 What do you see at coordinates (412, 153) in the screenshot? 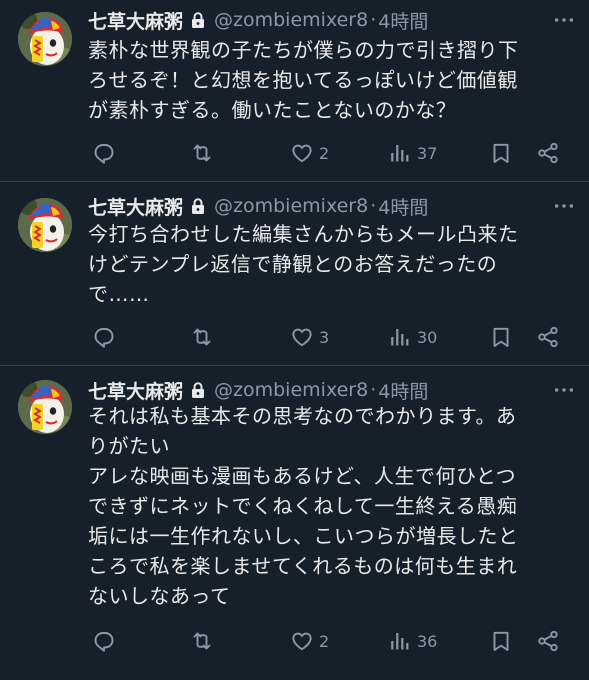
I see `views-button: 37` at bounding box center [412, 153].